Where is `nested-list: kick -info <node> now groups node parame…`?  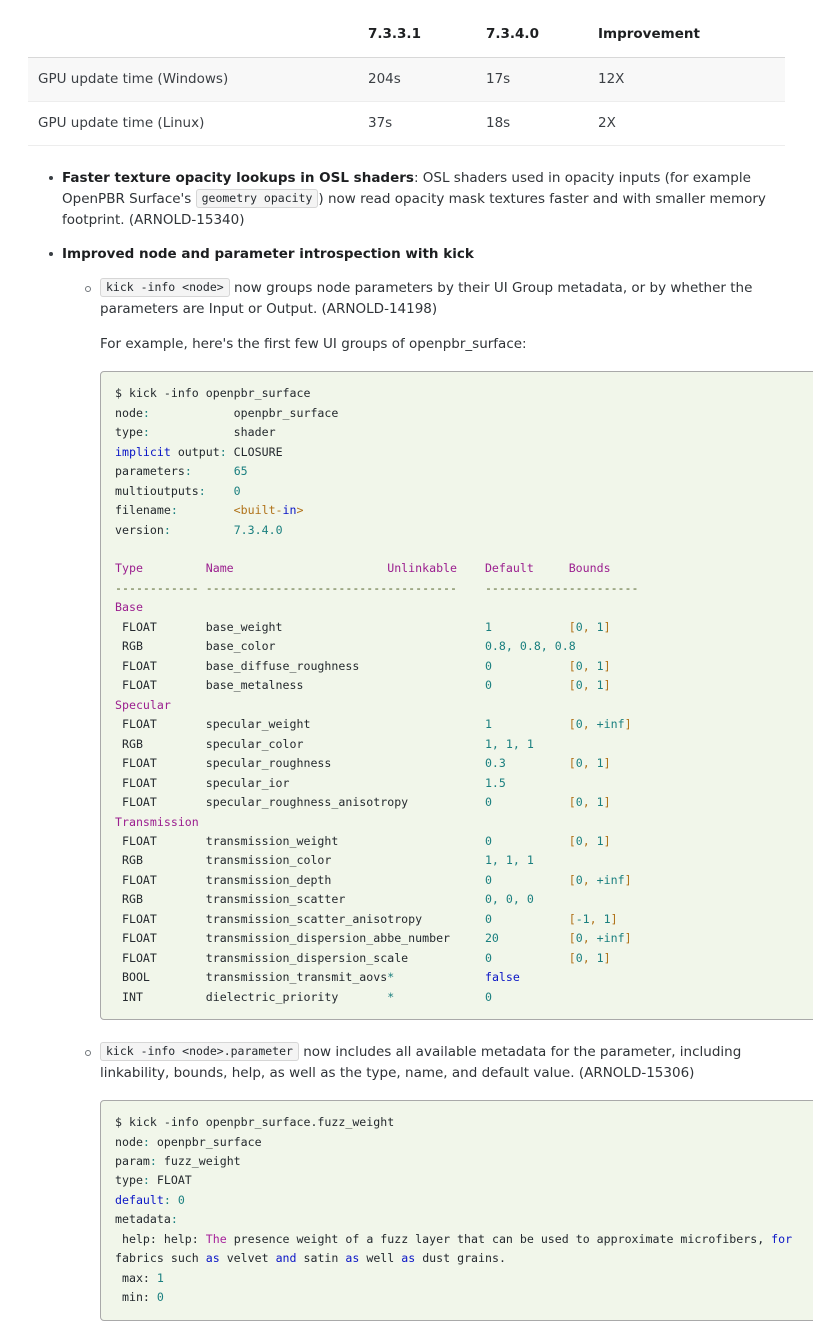 nested-list: kick -info <node> now groups node parame… is located at coordinates (423, 299).